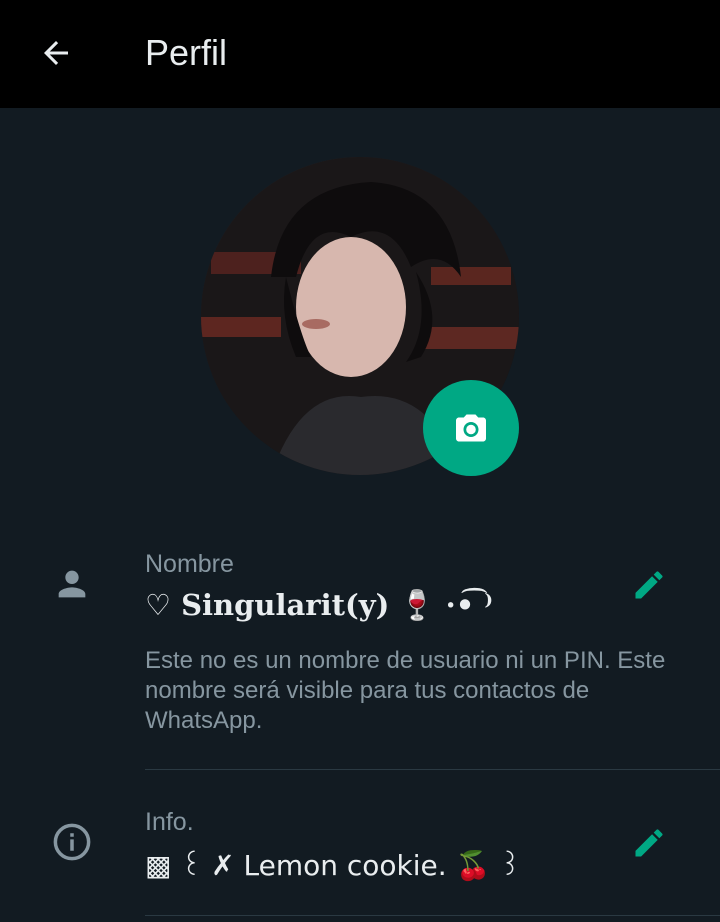 This screenshot has width=720, height=922. I want to click on name-label: Nombre, so click(189, 564).